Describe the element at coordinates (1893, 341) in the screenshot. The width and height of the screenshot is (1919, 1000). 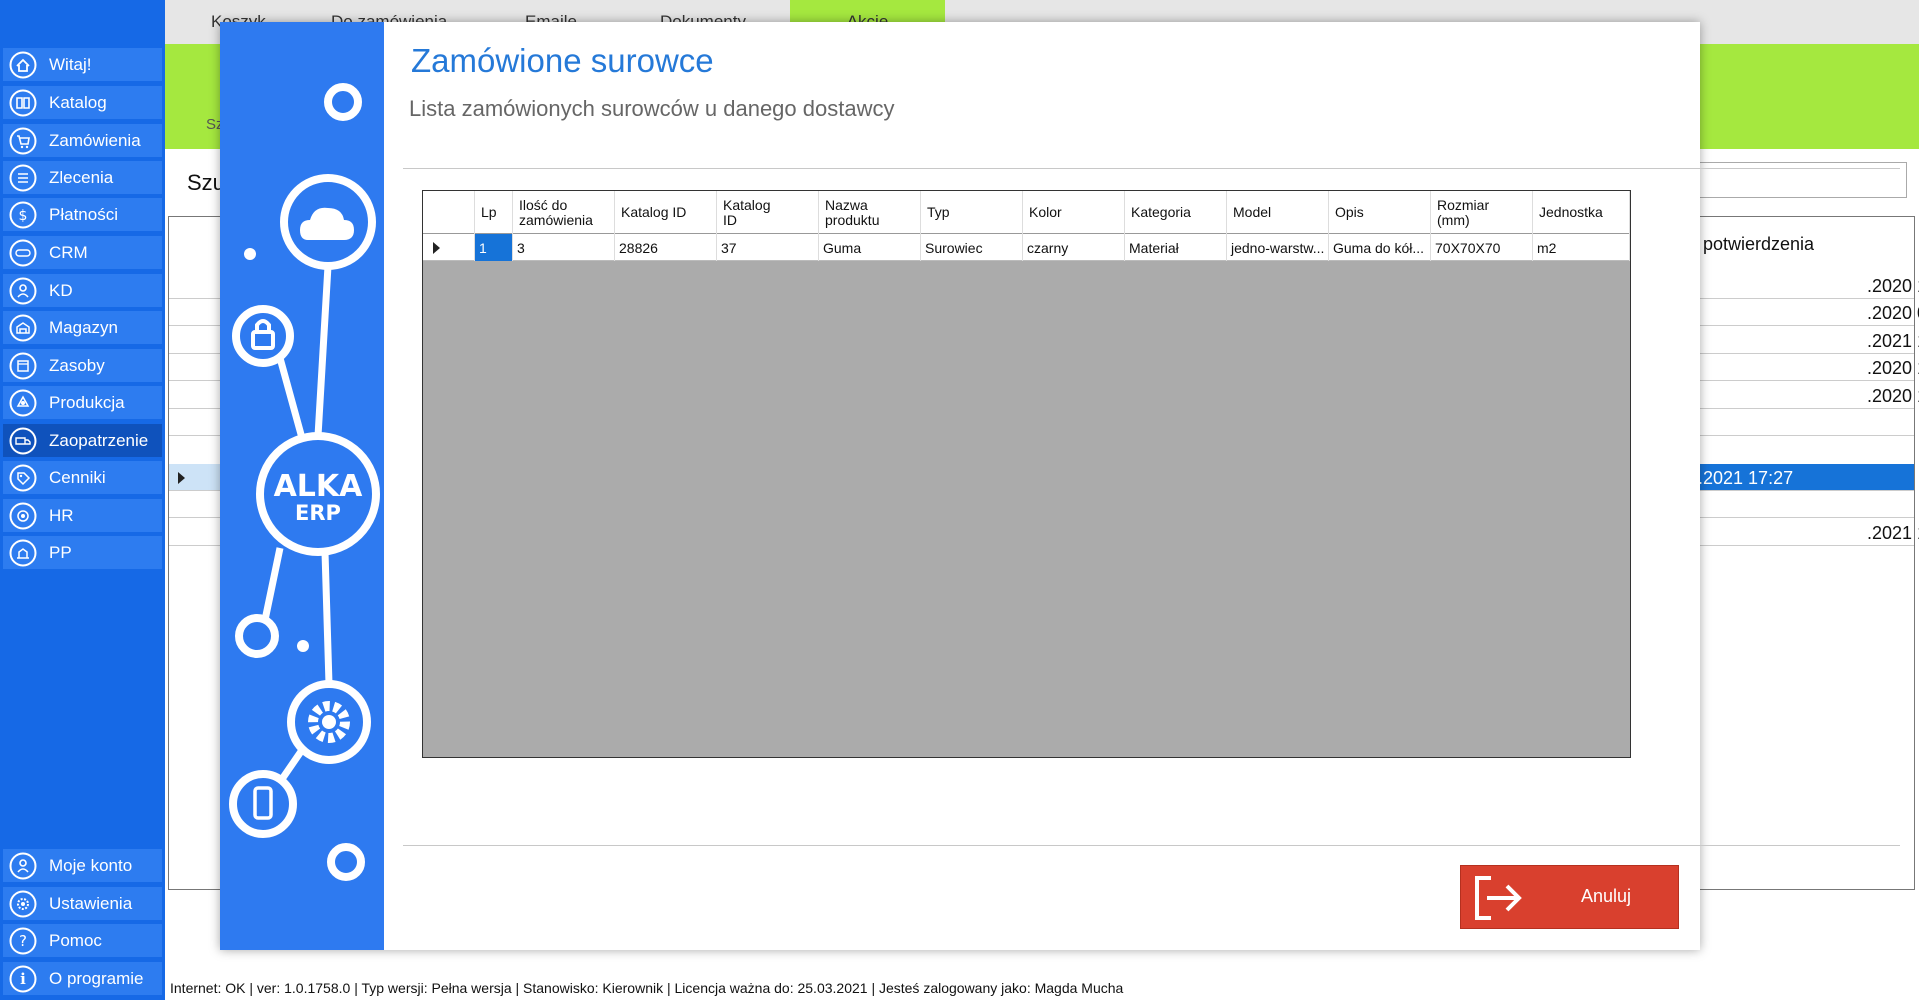
I see `date-cell: .2021 14:41` at that location.